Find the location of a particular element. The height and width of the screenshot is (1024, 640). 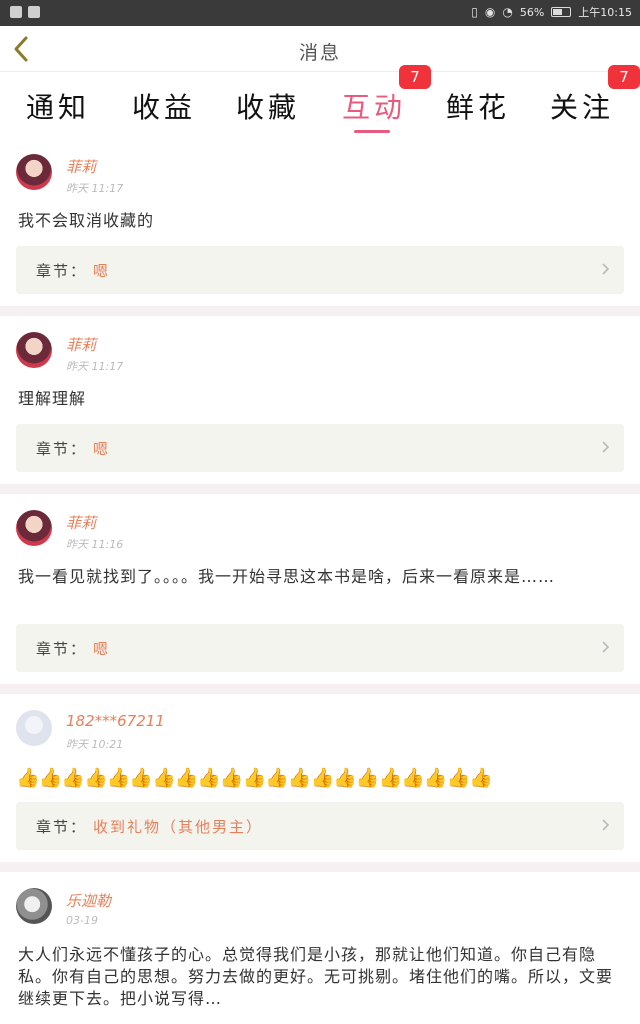

username: 乐迦勒 is located at coordinates (88, 900).